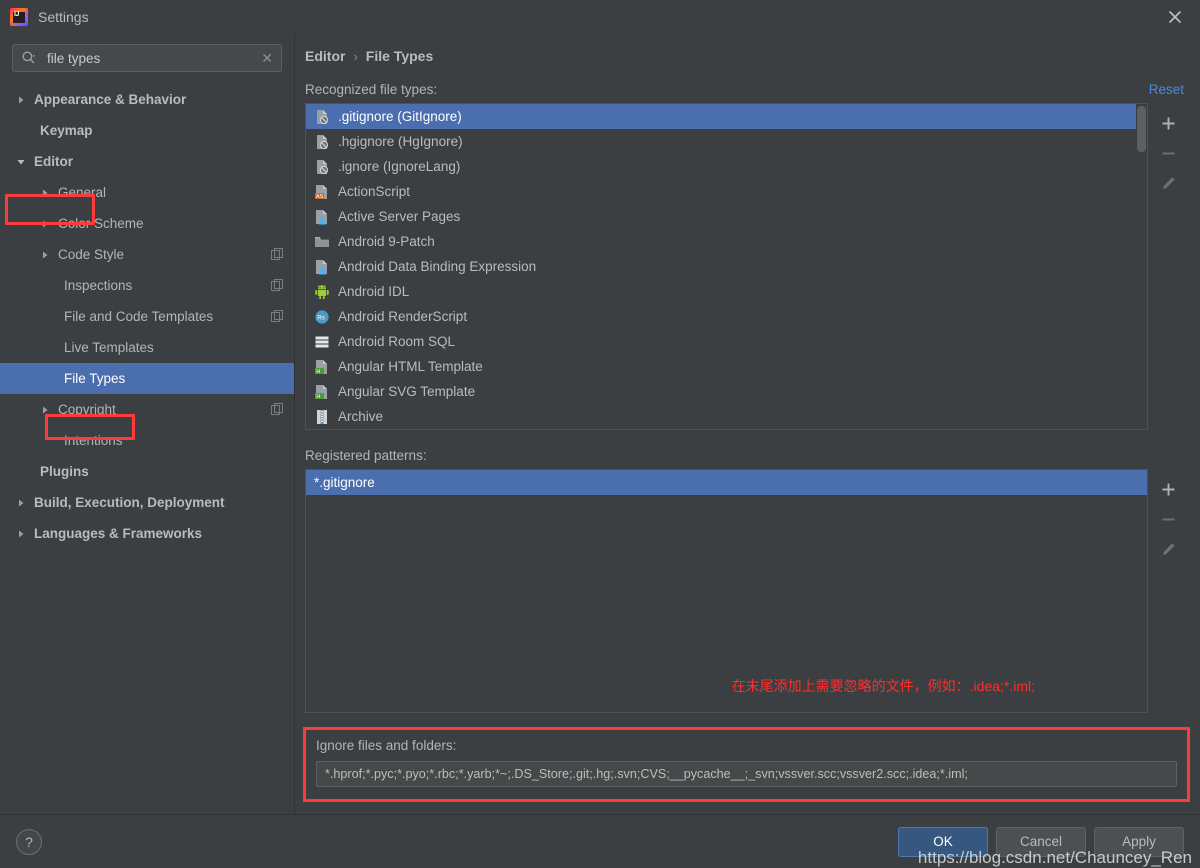 The width and height of the screenshot is (1200, 868). Describe the element at coordinates (1175, 17) in the screenshot. I see `close-icon` at that location.